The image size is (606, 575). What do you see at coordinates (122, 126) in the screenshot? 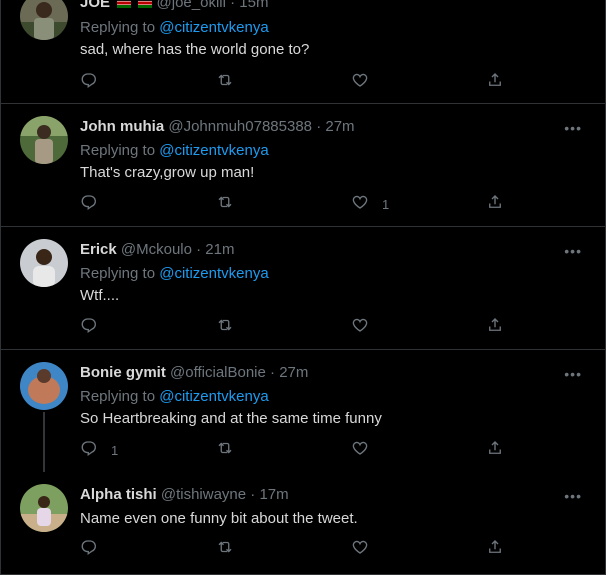
I see `display-name: John muhia` at bounding box center [122, 126].